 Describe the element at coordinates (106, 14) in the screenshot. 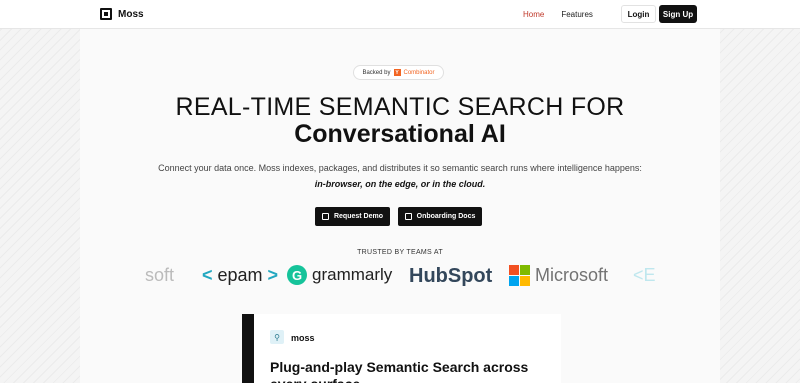

I see `moss-logo-icon` at that location.